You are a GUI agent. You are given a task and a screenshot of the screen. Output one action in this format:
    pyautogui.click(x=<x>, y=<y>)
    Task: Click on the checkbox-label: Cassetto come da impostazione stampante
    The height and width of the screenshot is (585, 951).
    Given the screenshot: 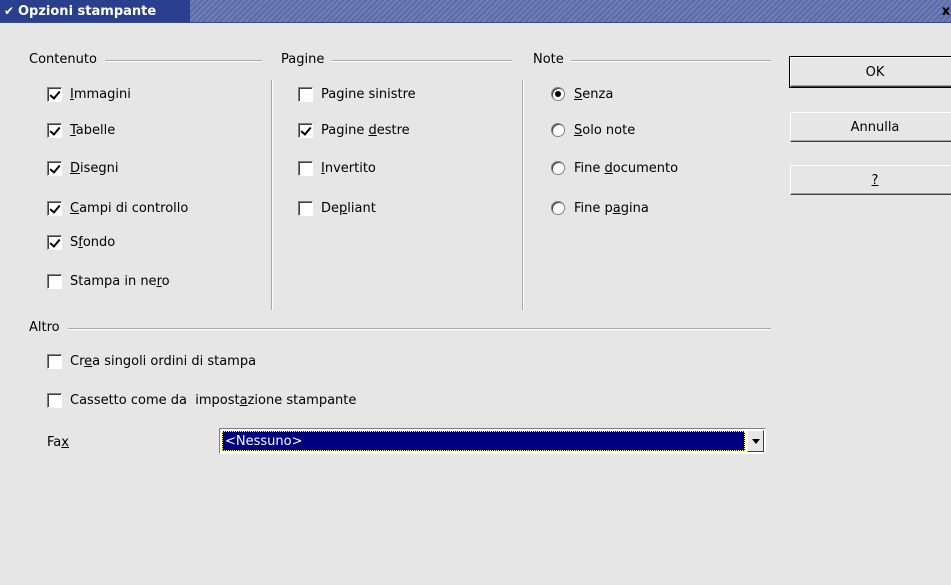 What is the action you would take?
    pyautogui.click(x=213, y=400)
    